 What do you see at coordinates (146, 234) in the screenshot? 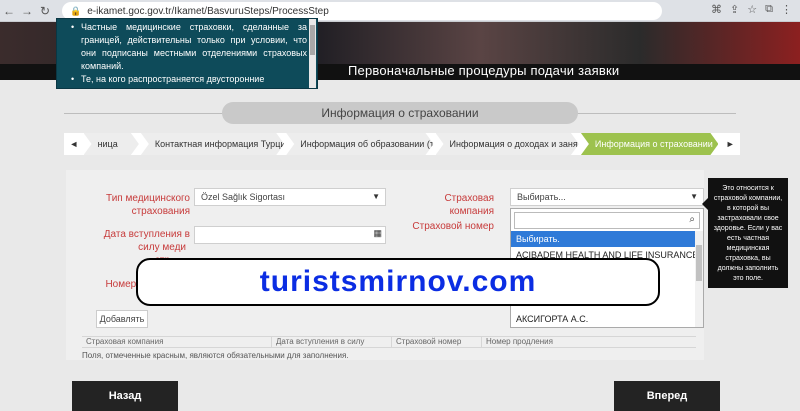
I see `start-date-label-line-1: Дата вступления в` at bounding box center [146, 234].